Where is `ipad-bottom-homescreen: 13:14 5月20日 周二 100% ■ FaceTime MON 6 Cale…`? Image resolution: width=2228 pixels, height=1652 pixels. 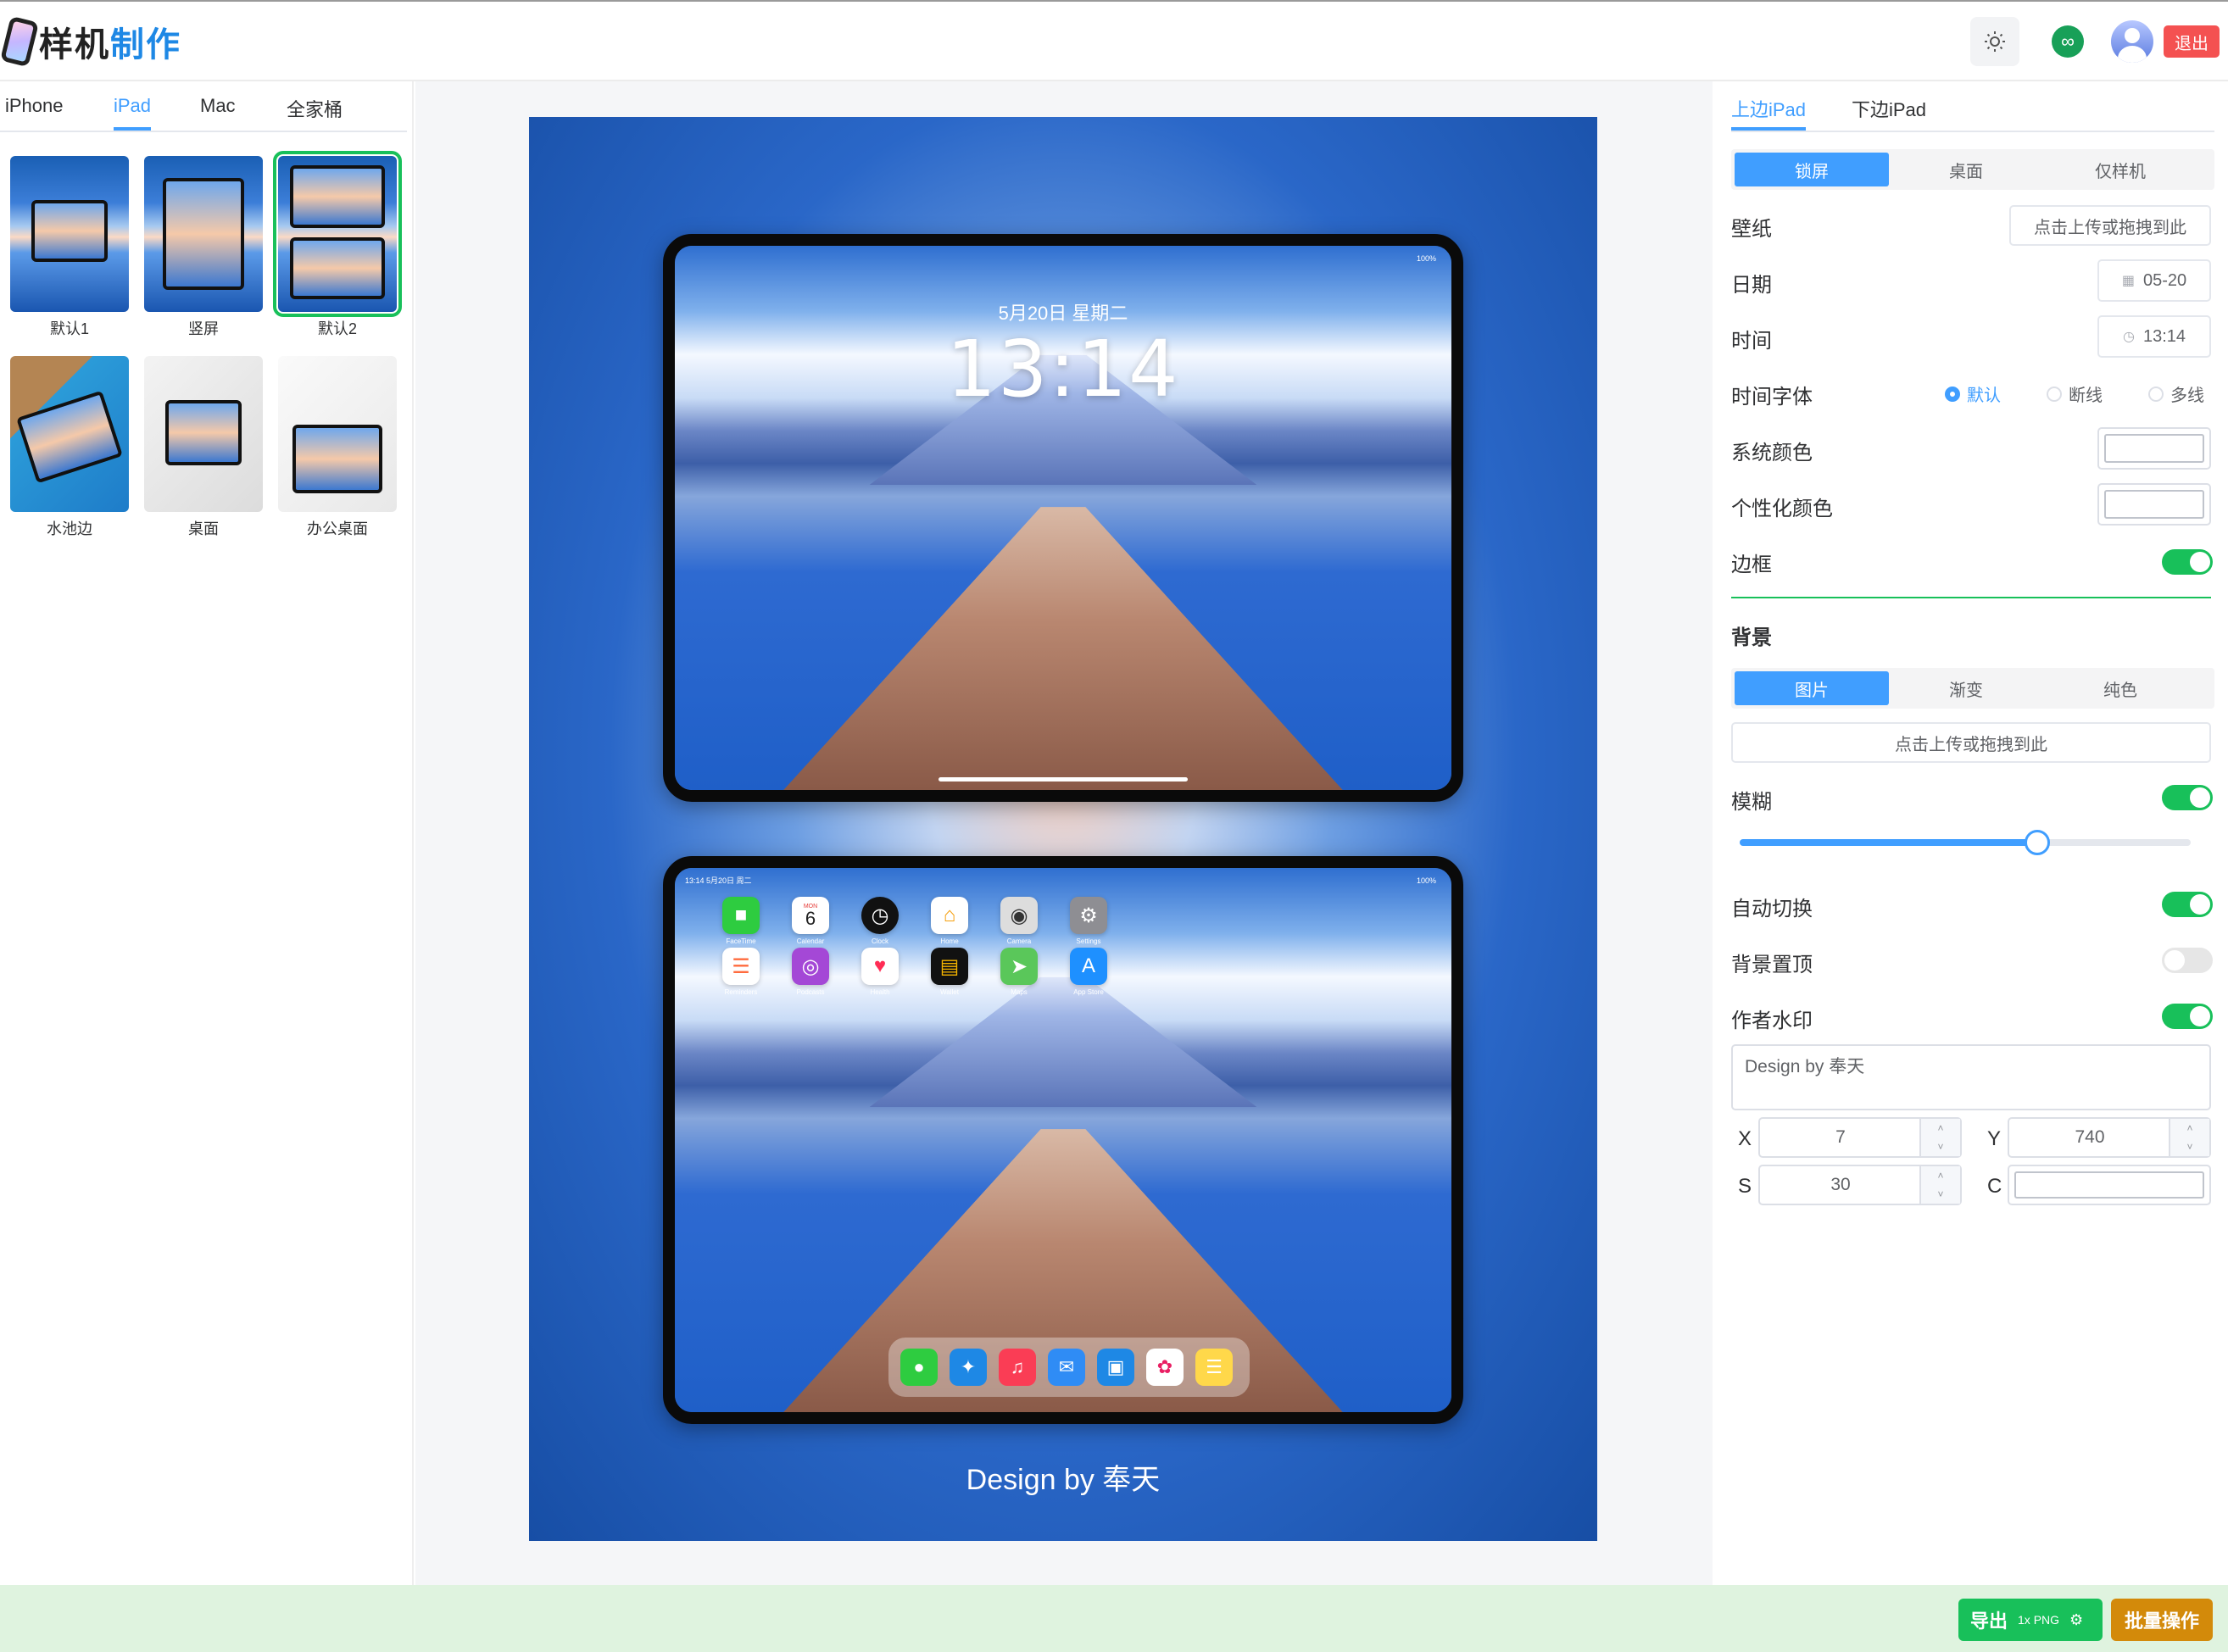 ipad-bottom-homescreen: 13:14 5月20日 周二 100% ■ FaceTime MON 6 Cale… is located at coordinates (1063, 1140).